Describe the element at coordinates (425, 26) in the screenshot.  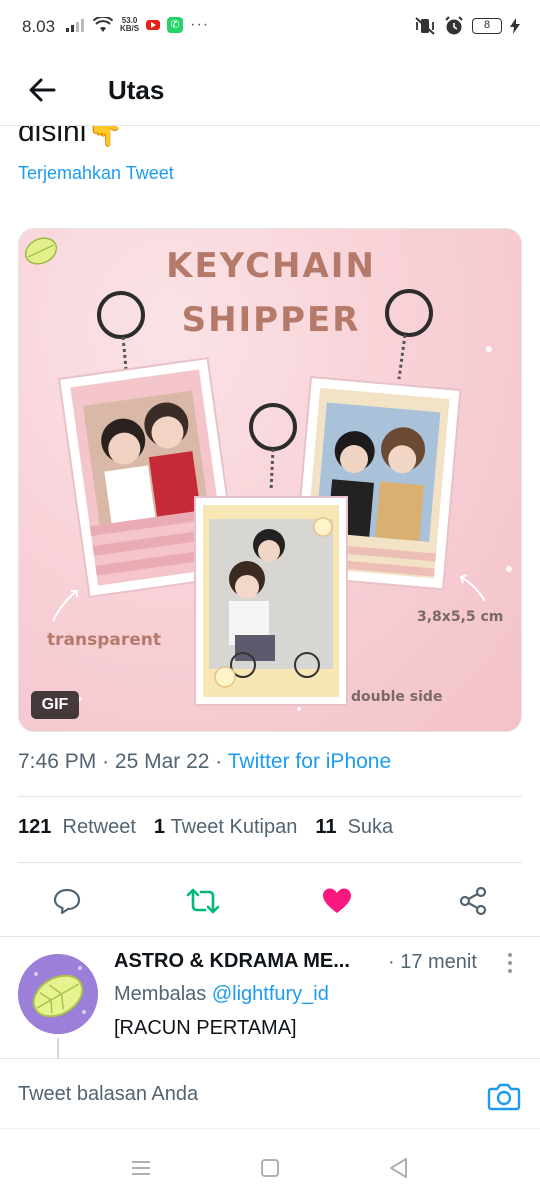
I see `vibrate-off-icon` at that location.